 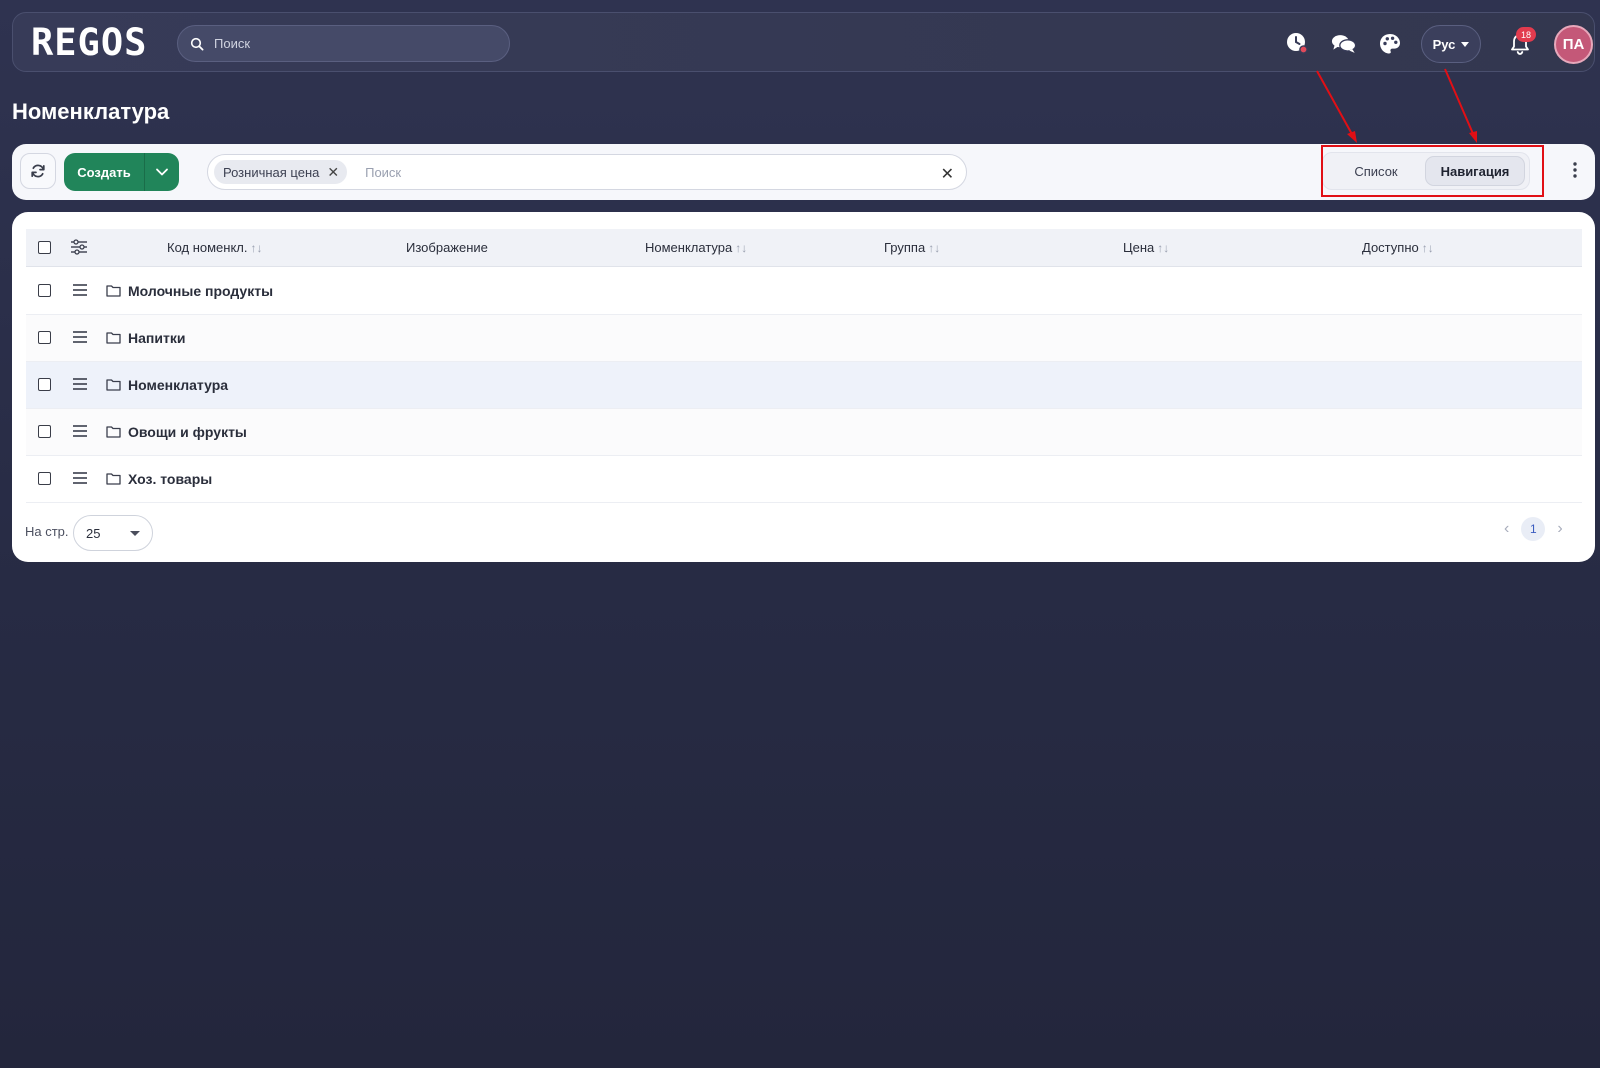 I want to click on row-name: Овощи и фрукты, so click(x=187, y=432).